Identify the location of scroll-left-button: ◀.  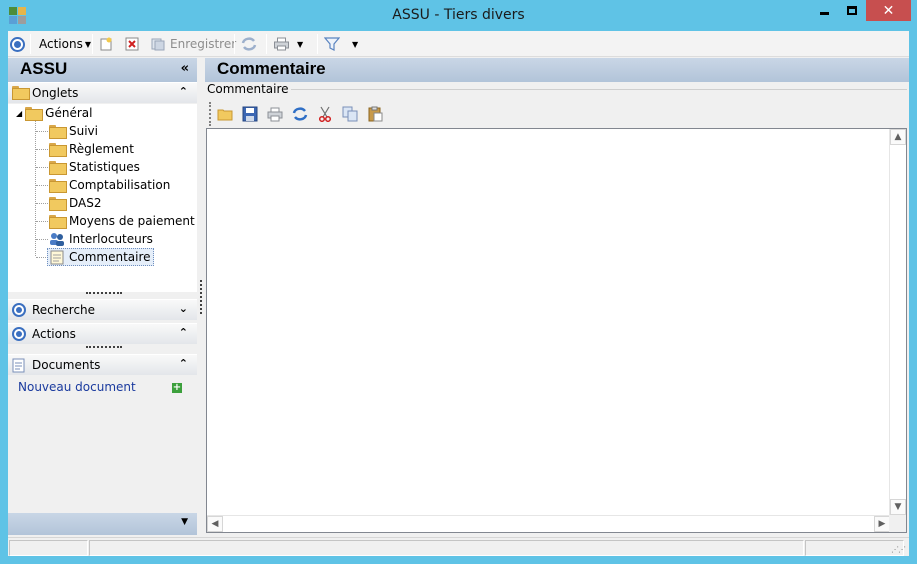
(215, 524).